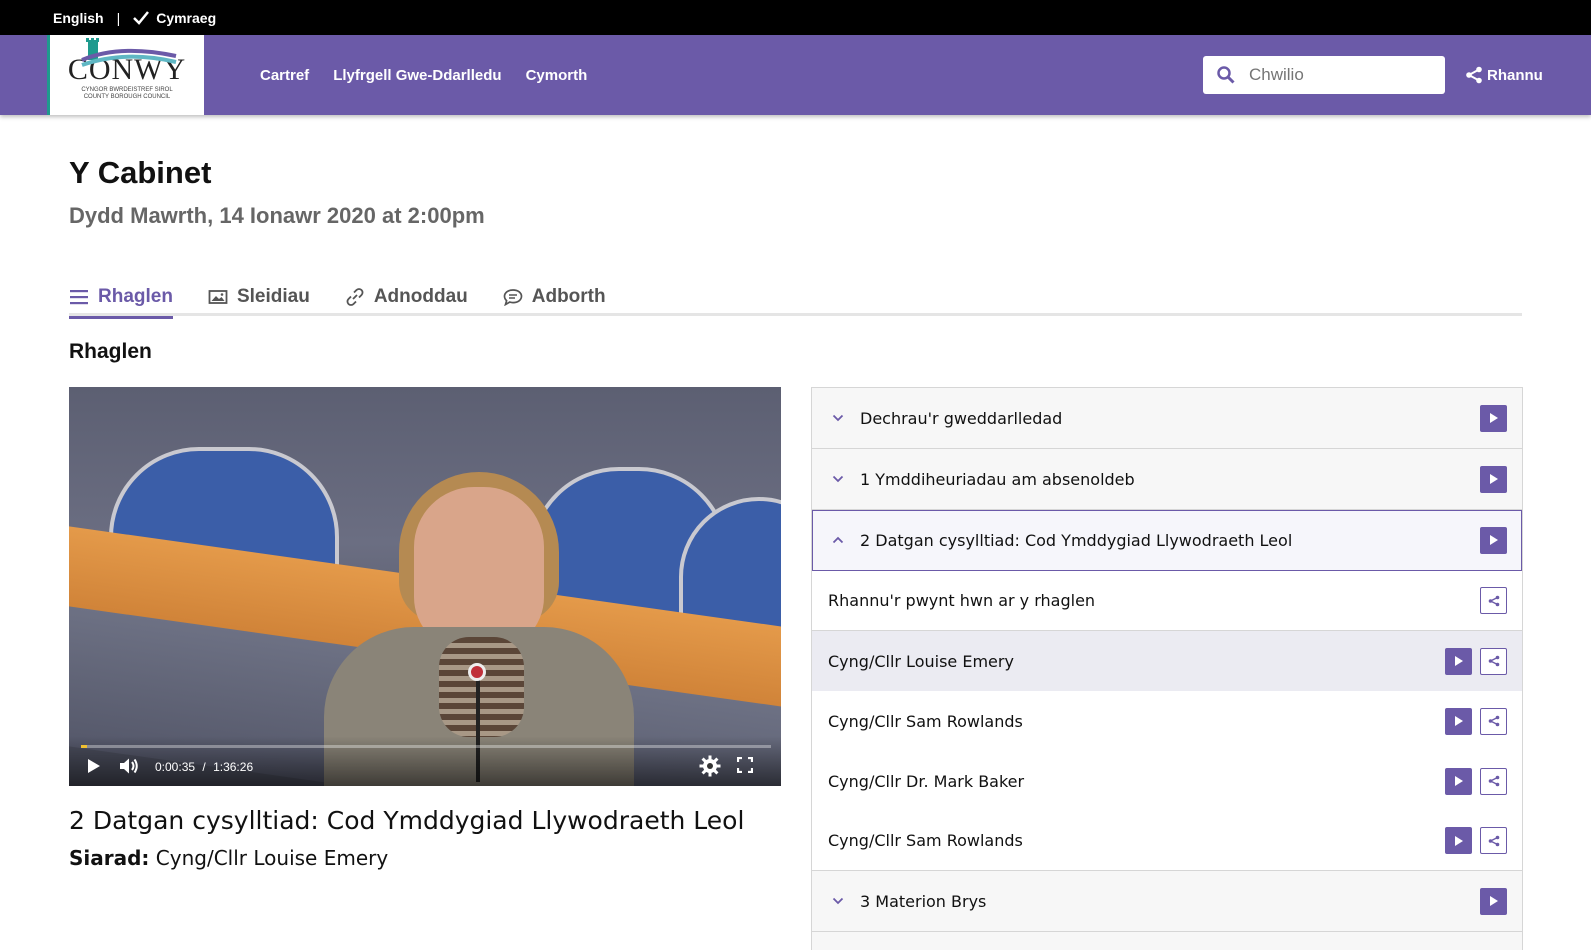 This screenshot has width=1591, height=950. Describe the element at coordinates (284, 75) in the screenshot. I see `nav-cartref: Cartref` at that location.